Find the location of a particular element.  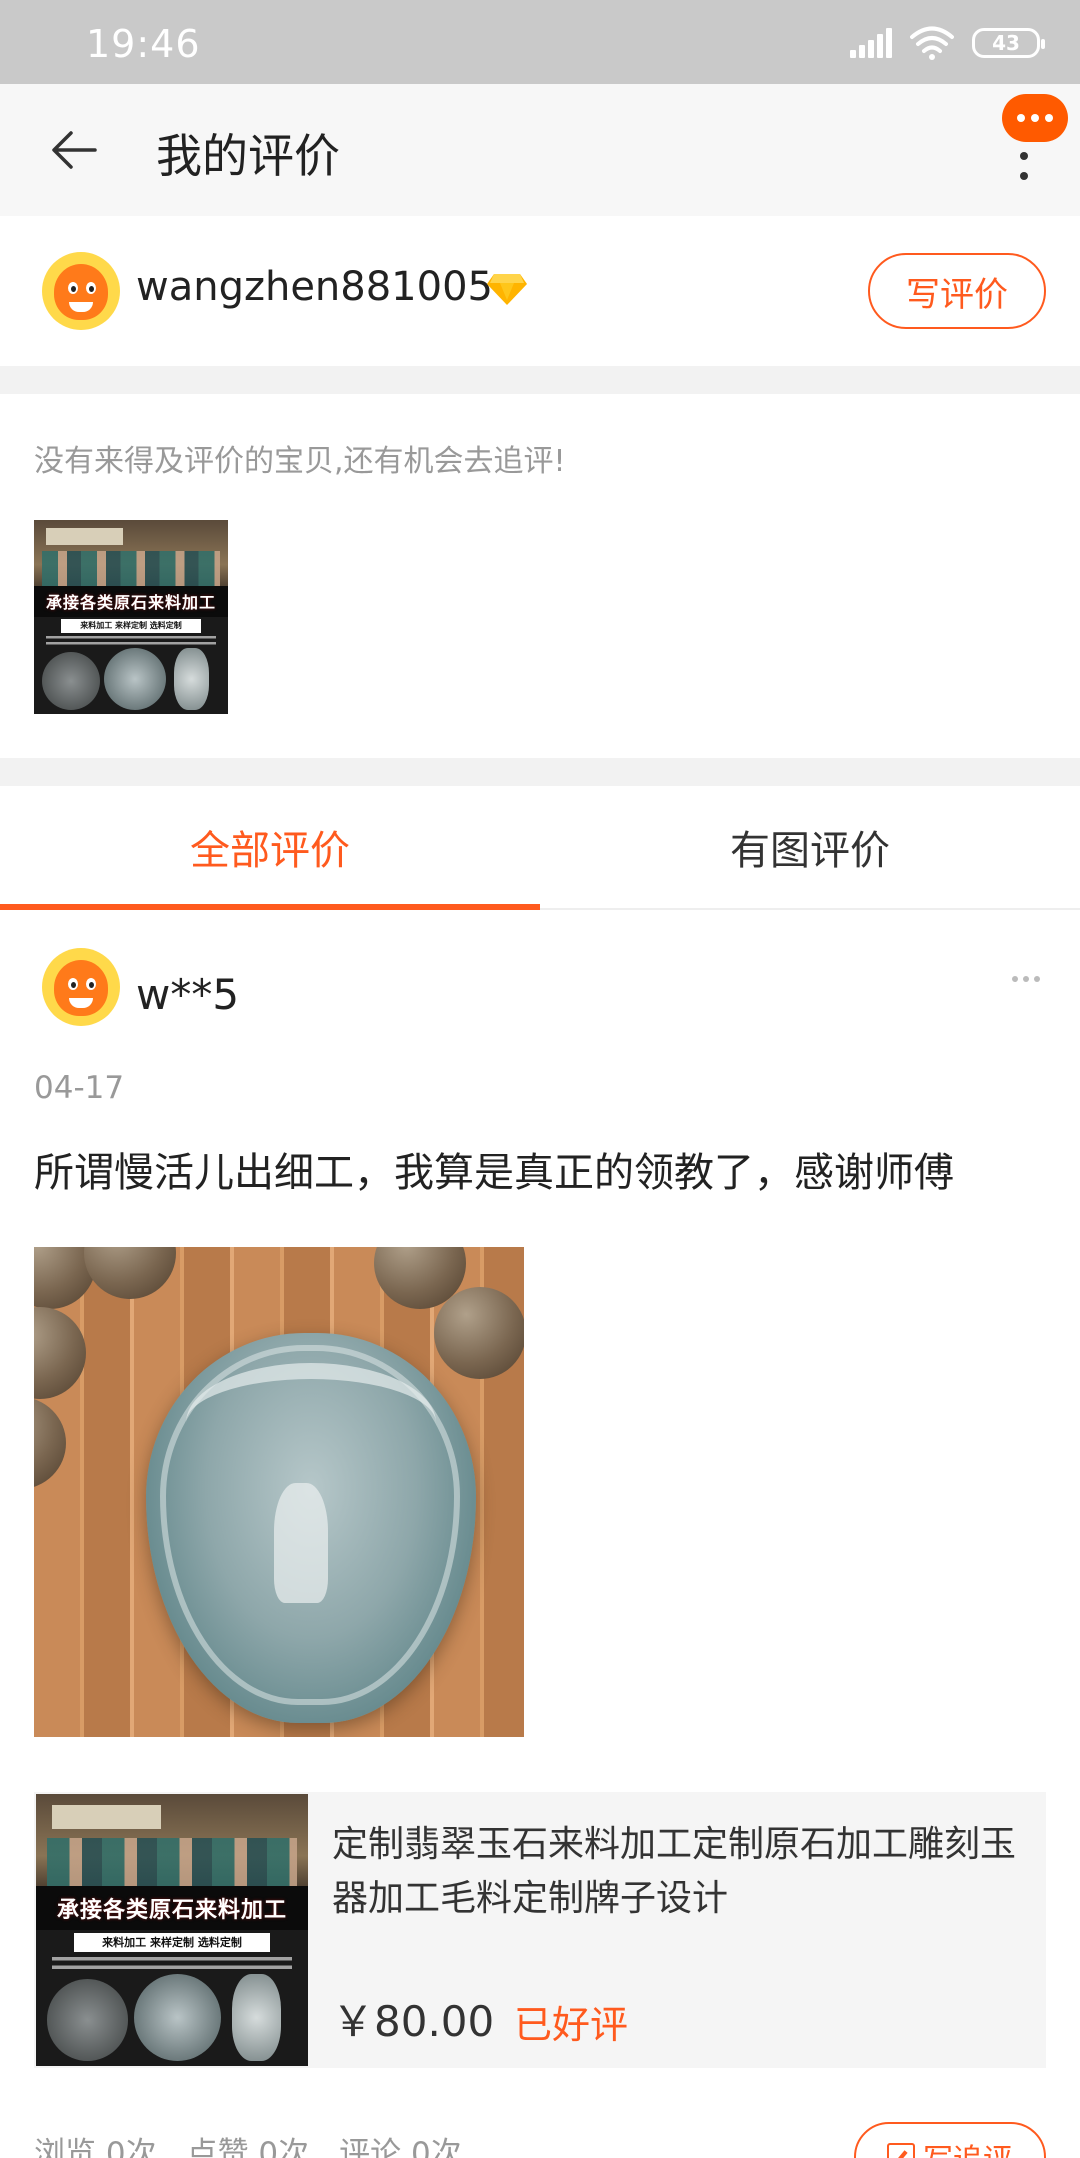

back-button is located at coordinates (74, 150).